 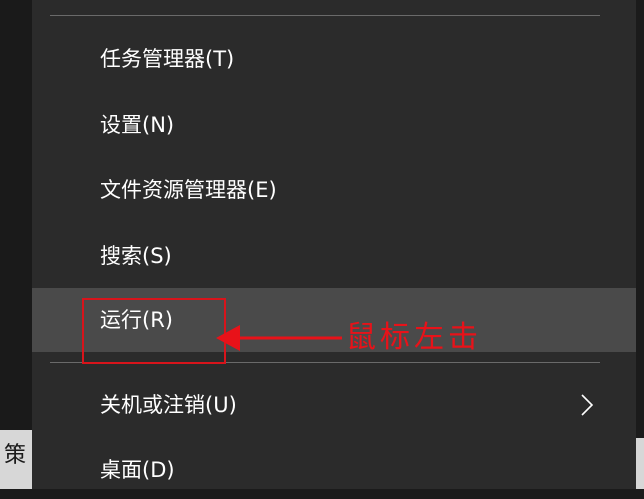 I want to click on menu-item-label: 任务管理器(T), so click(x=167, y=59).